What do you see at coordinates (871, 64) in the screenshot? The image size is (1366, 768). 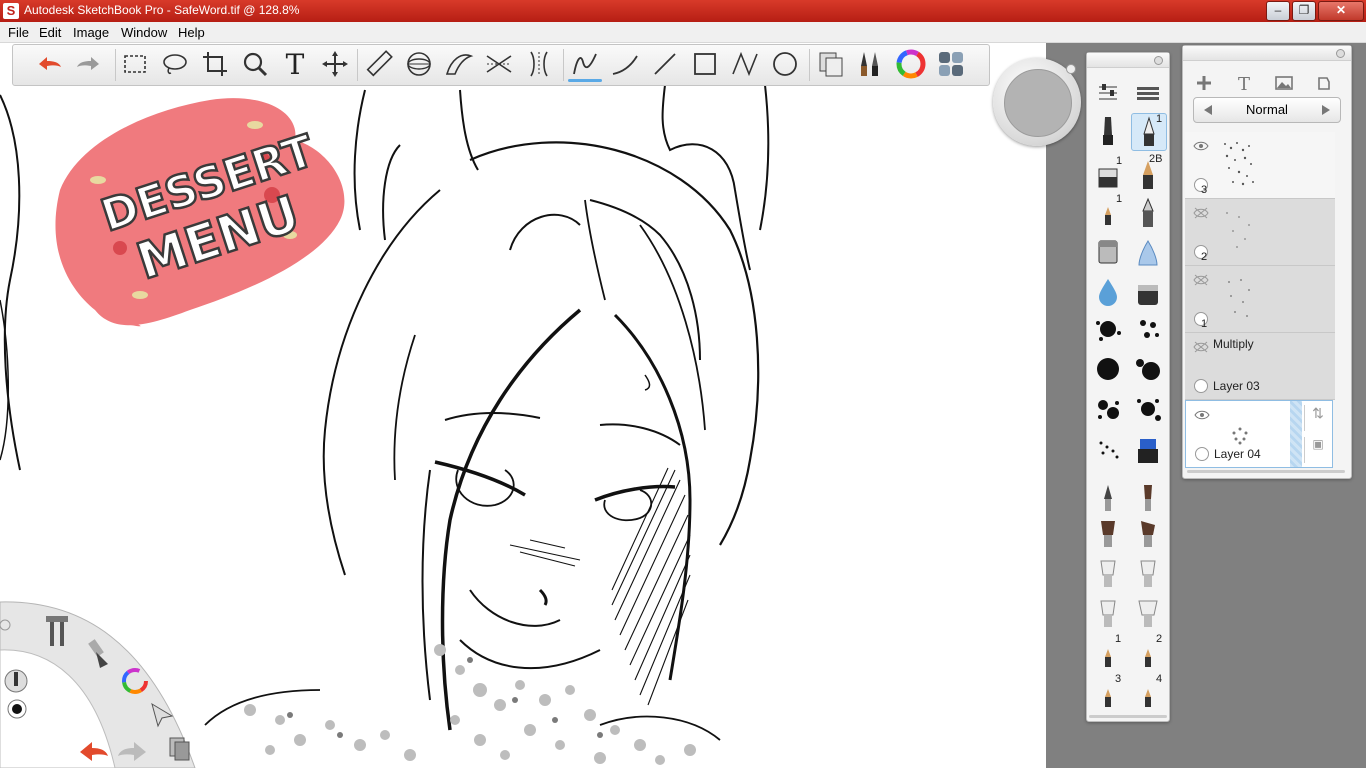 I see `brush-palette-icon` at bounding box center [871, 64].